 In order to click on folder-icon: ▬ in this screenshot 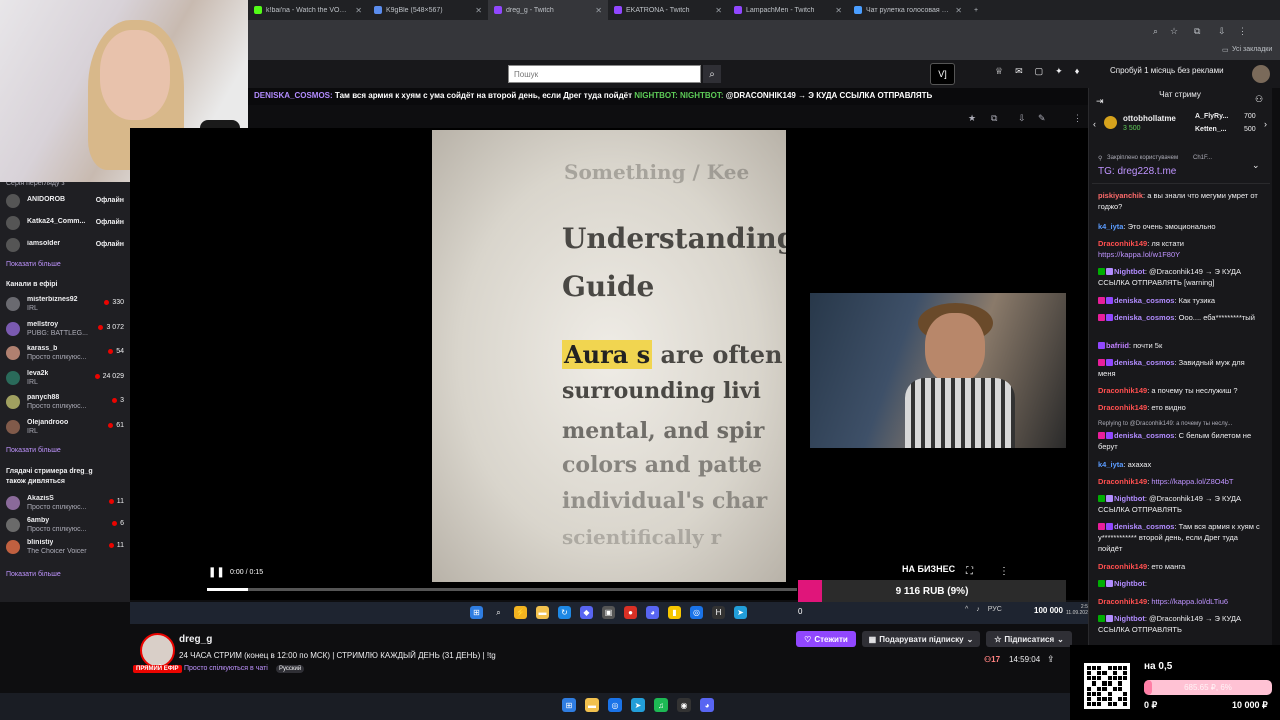, I will do `click(592, 705)`.